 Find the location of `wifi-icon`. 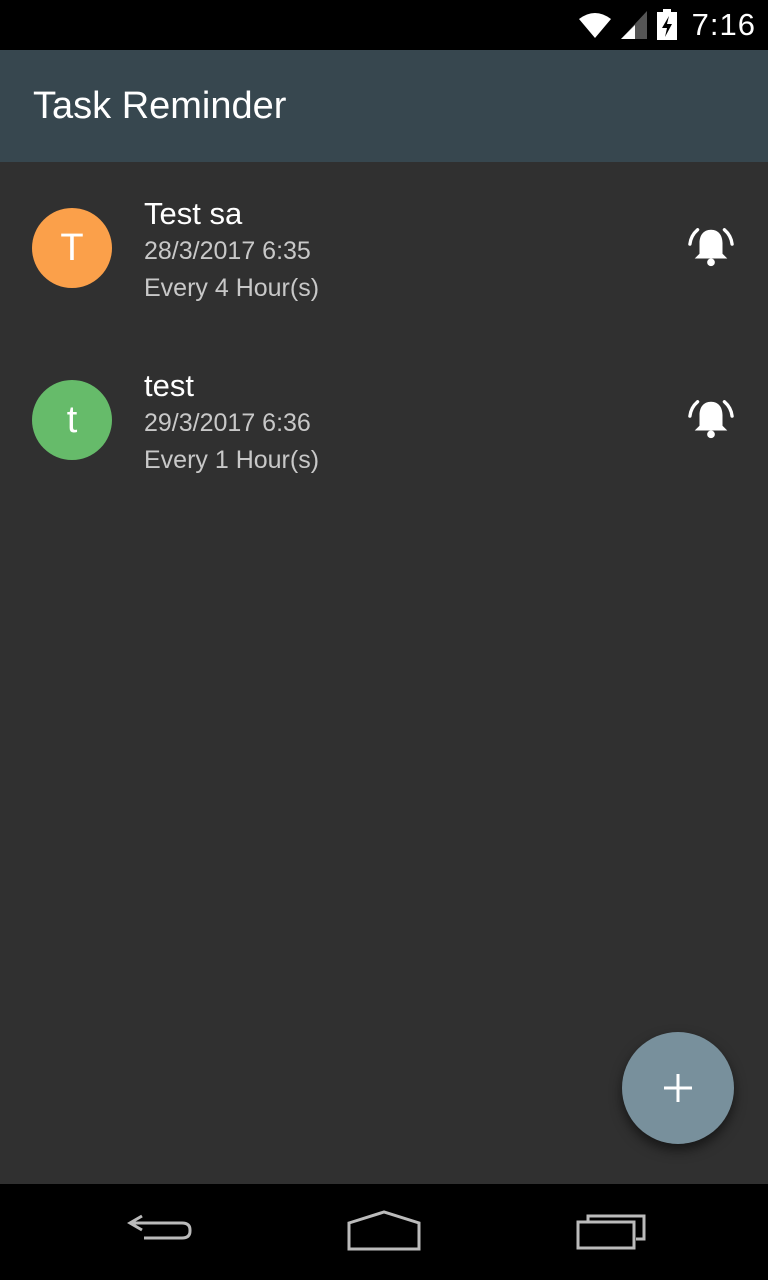

wifi-icon is located at coordinates (594, 25).